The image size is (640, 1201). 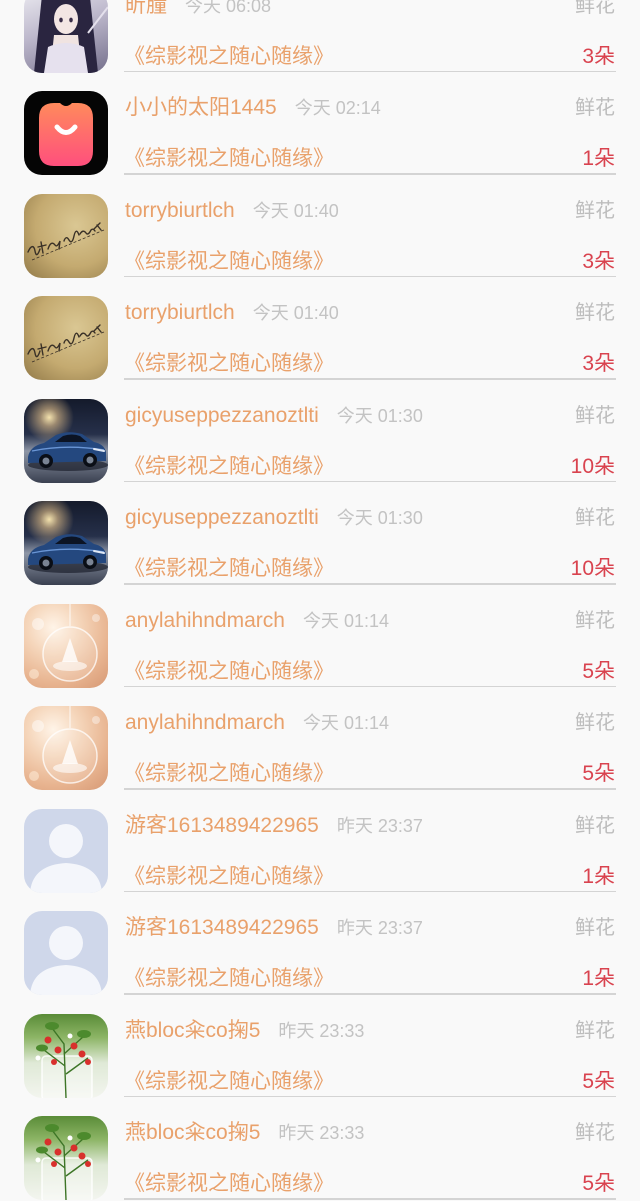 I want to click on record-header: 小小的太阳1445 今天 02:14, so click(x=253, y=108).